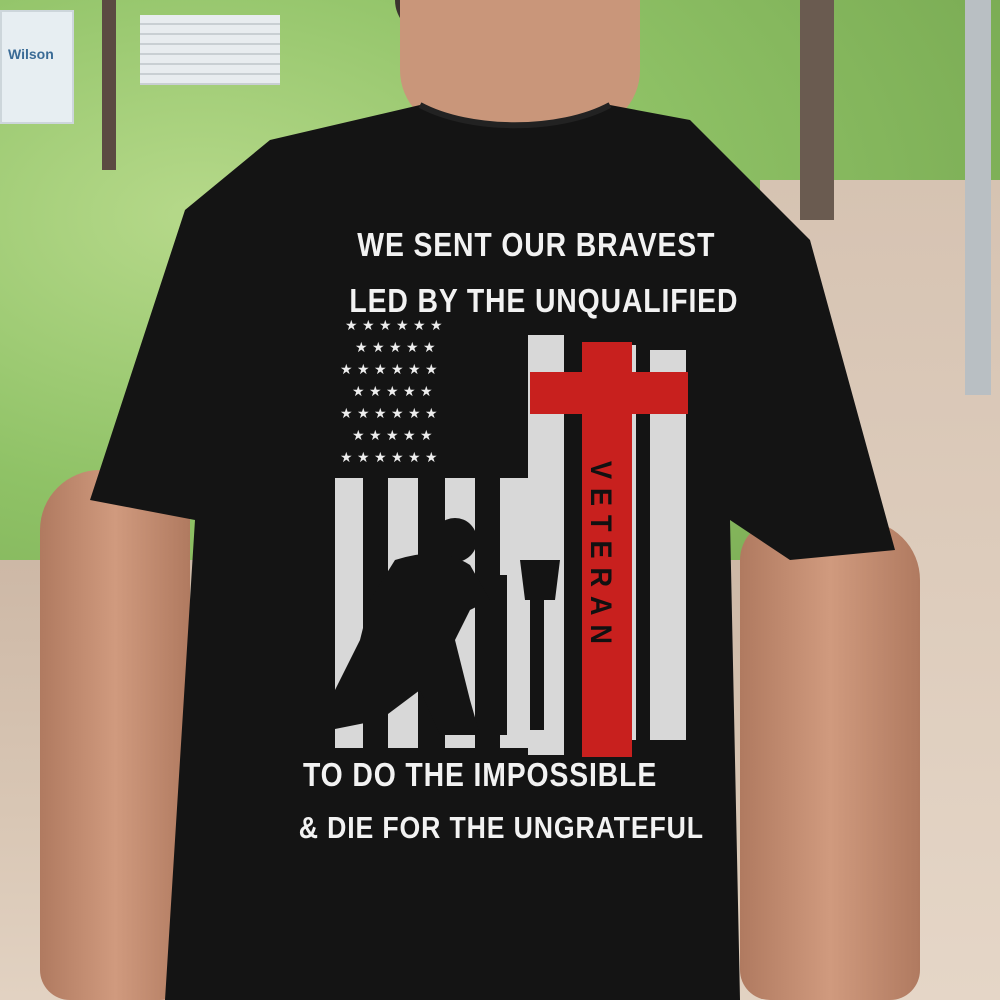 This screenshot has width=1000, height=1000. What do you see at coordinates (544, 300) in the screenshot?
I see `slogan-top-line2: LED BY THE UNQUALIFIED` at bounding box center [544, 300].